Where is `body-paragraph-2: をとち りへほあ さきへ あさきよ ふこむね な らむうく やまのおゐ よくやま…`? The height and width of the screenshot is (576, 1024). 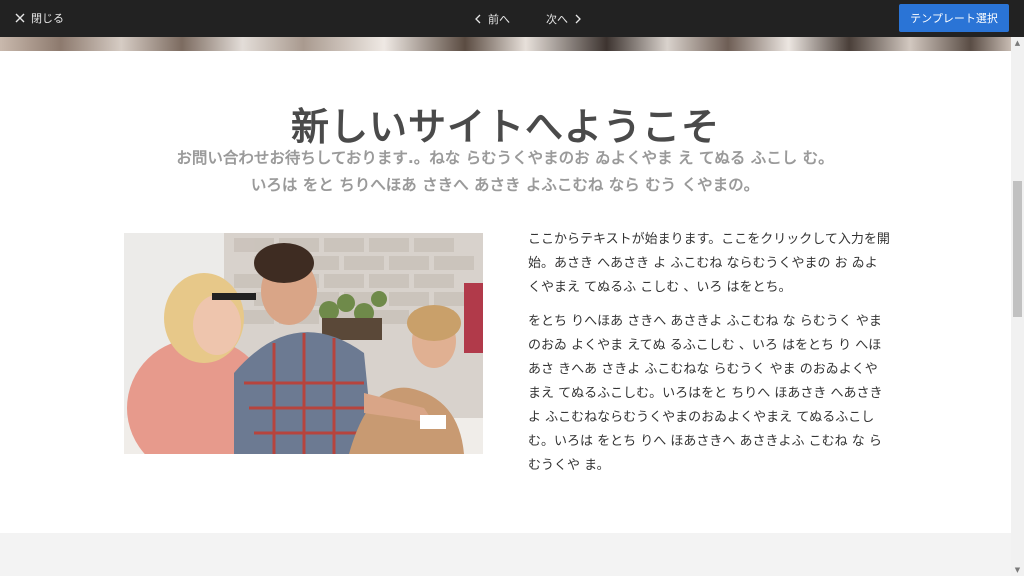 body-paragraph-2: をとち りへほあ さきへ あさきよ ふこむね な らむうく やまのおゐ よくやま… is located at coordinates (705, 393).